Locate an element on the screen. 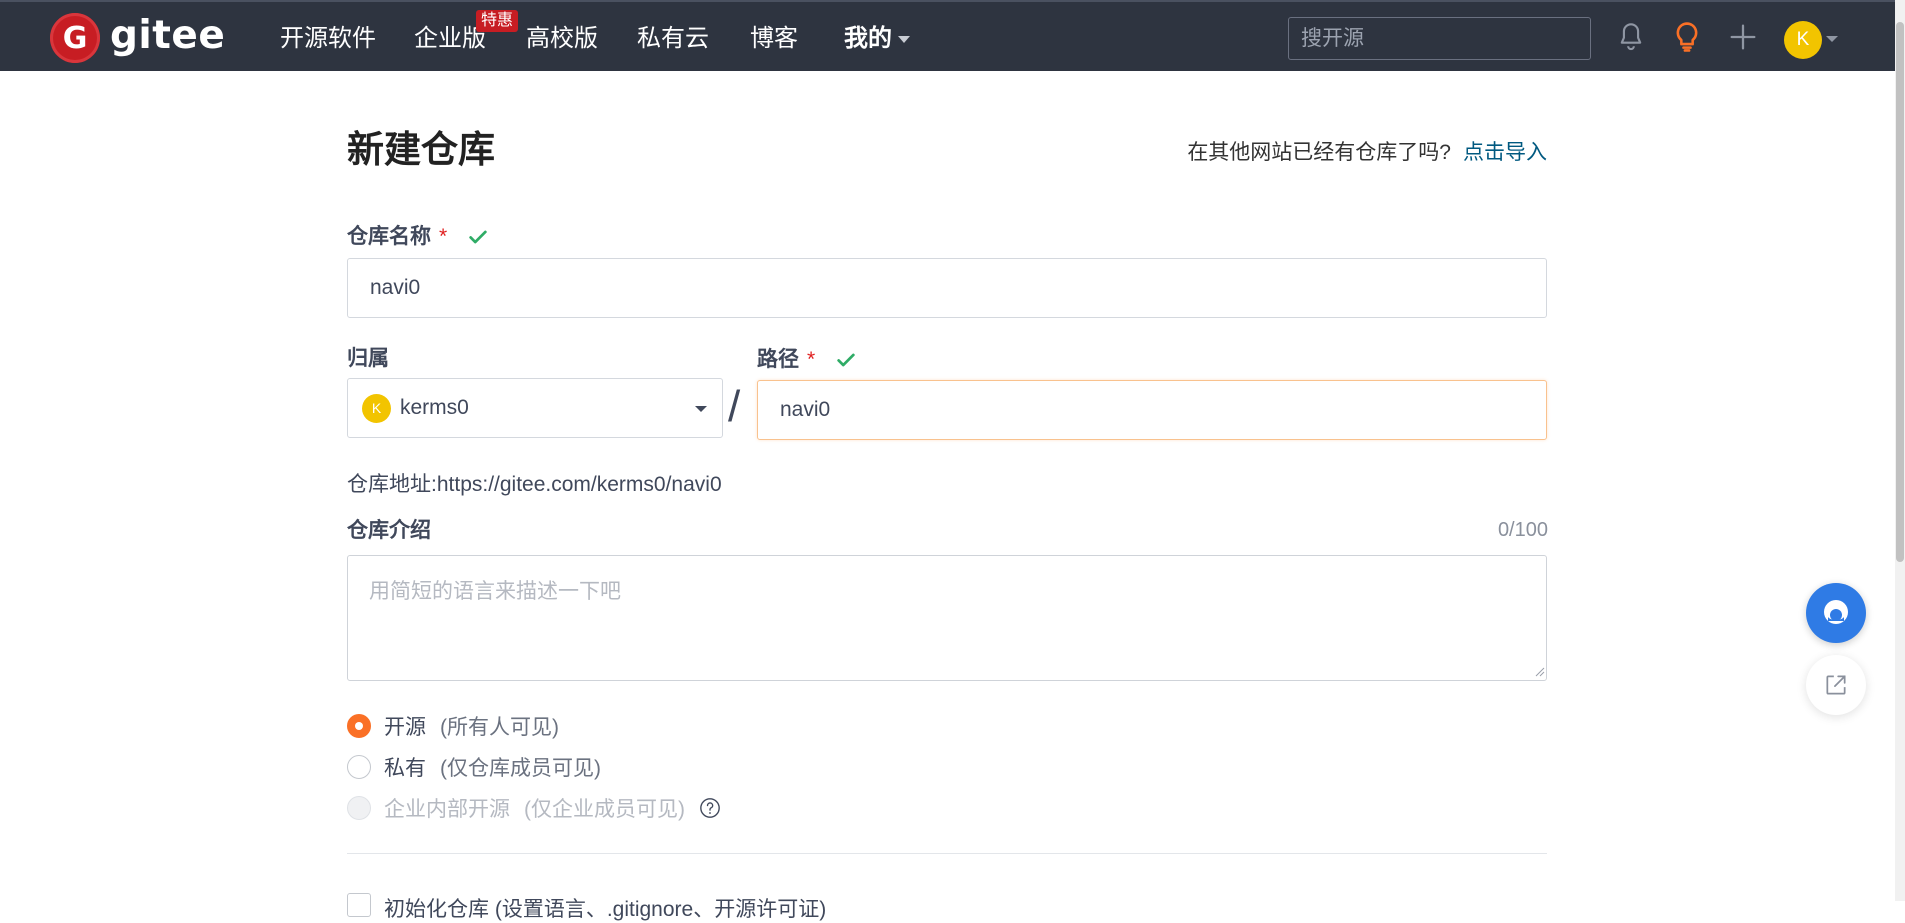 Image resolution: width=1905 pixels, height=923 pixels. repo-address-value: https://gitee.com/kerms0/navi0 is located at coordinates (579, 484).